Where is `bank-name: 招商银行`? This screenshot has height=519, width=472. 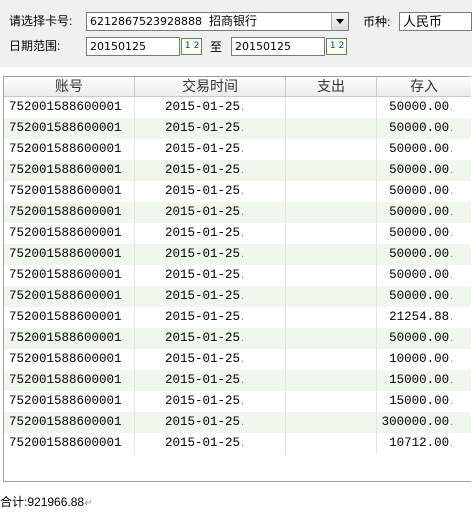
bank-name: 招商银行 is located at coordinates (233, 21).